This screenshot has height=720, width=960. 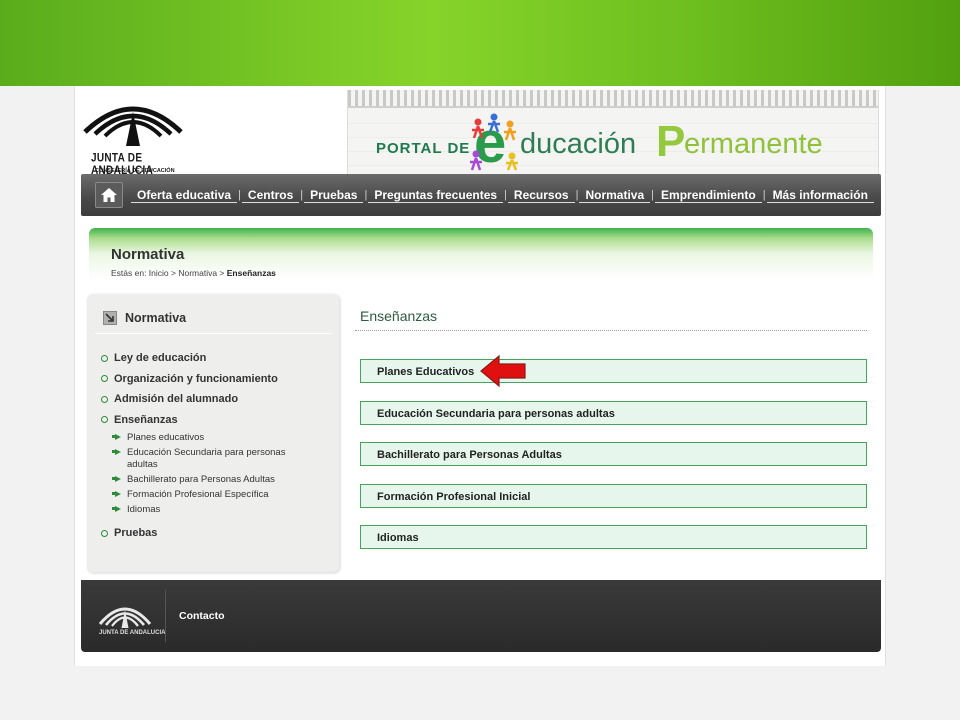 What do you see at coordinates (221, 437) in the screenshot?
I see `sidebar-subitem-planes: Planes educativos` at bounding box center [221, 437].